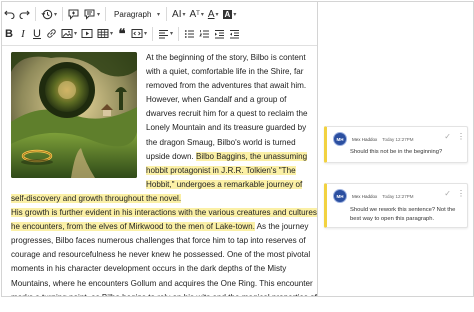  Describe the element at coordinates (74, 115) in the screenshot. I see `hobbit-hole-illustration` at that location.